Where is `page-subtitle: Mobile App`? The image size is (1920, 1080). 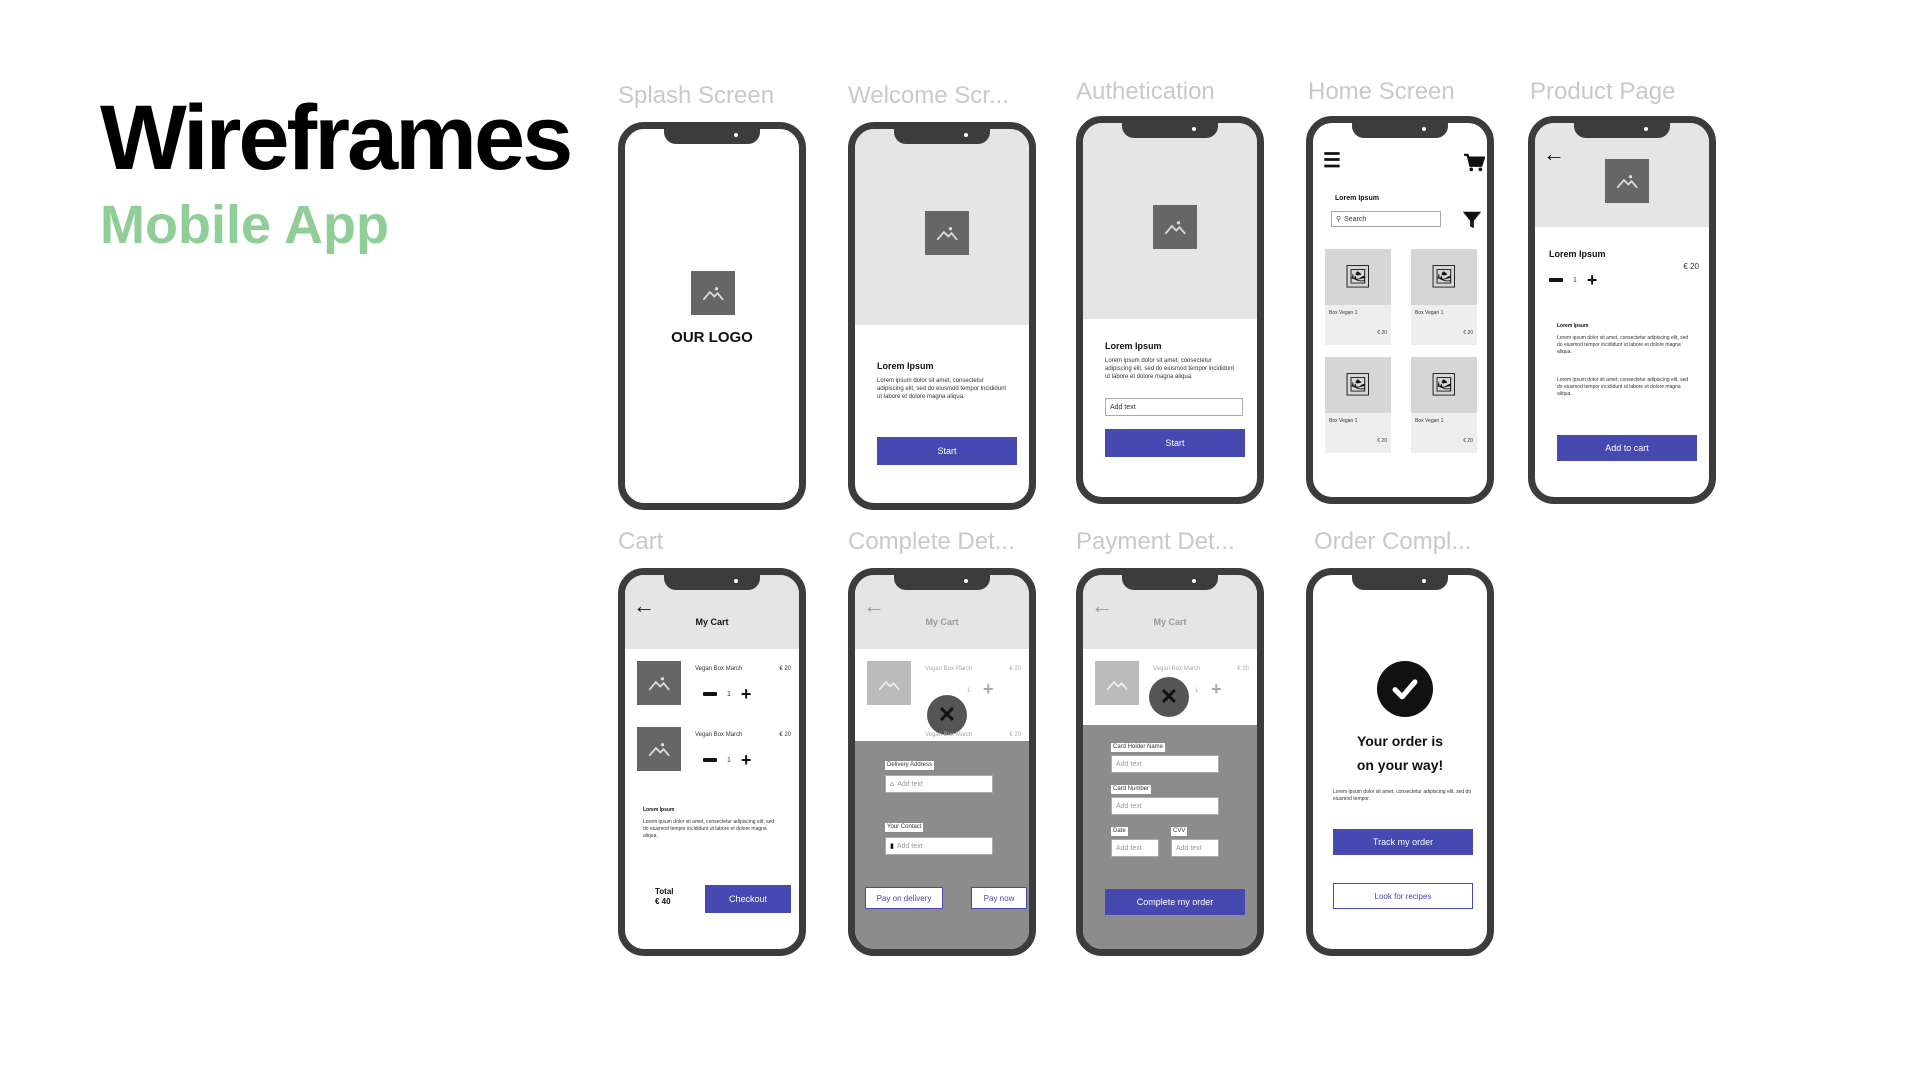 page-subtitle: Mobile App is located at coordinates (244, 225).